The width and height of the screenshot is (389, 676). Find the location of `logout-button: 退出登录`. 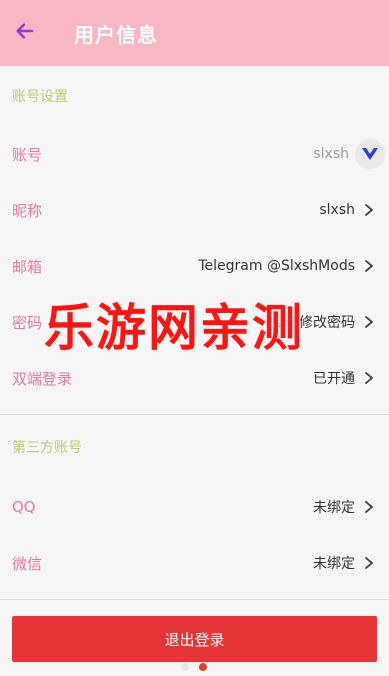

logout-button: 退出登录 is located at coordinates (194, 639).